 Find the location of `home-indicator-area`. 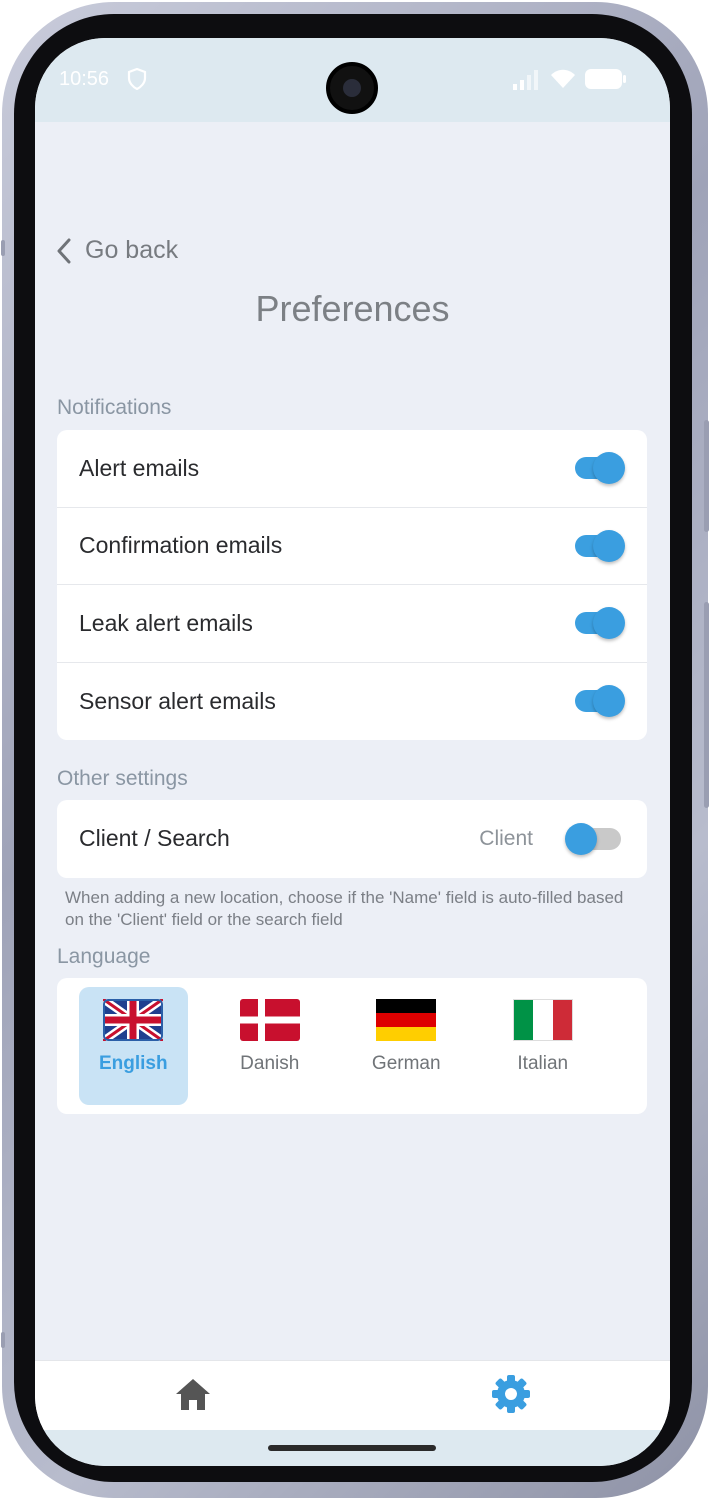

home-indicator-area is located at coordinates (352, 1448).